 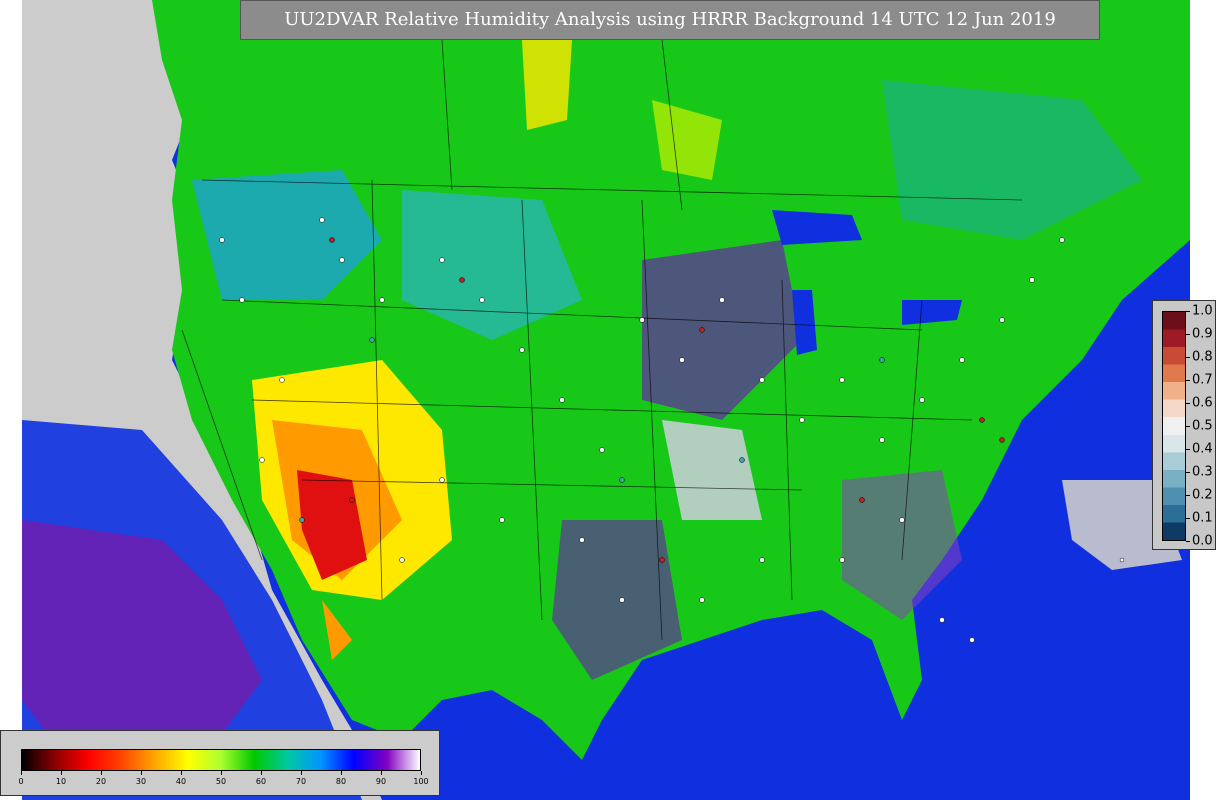 What do you see at coordinates (341, 781) in the screenshot?
I see `humidity-tick-label: 80` at bounding box center [341, 781].